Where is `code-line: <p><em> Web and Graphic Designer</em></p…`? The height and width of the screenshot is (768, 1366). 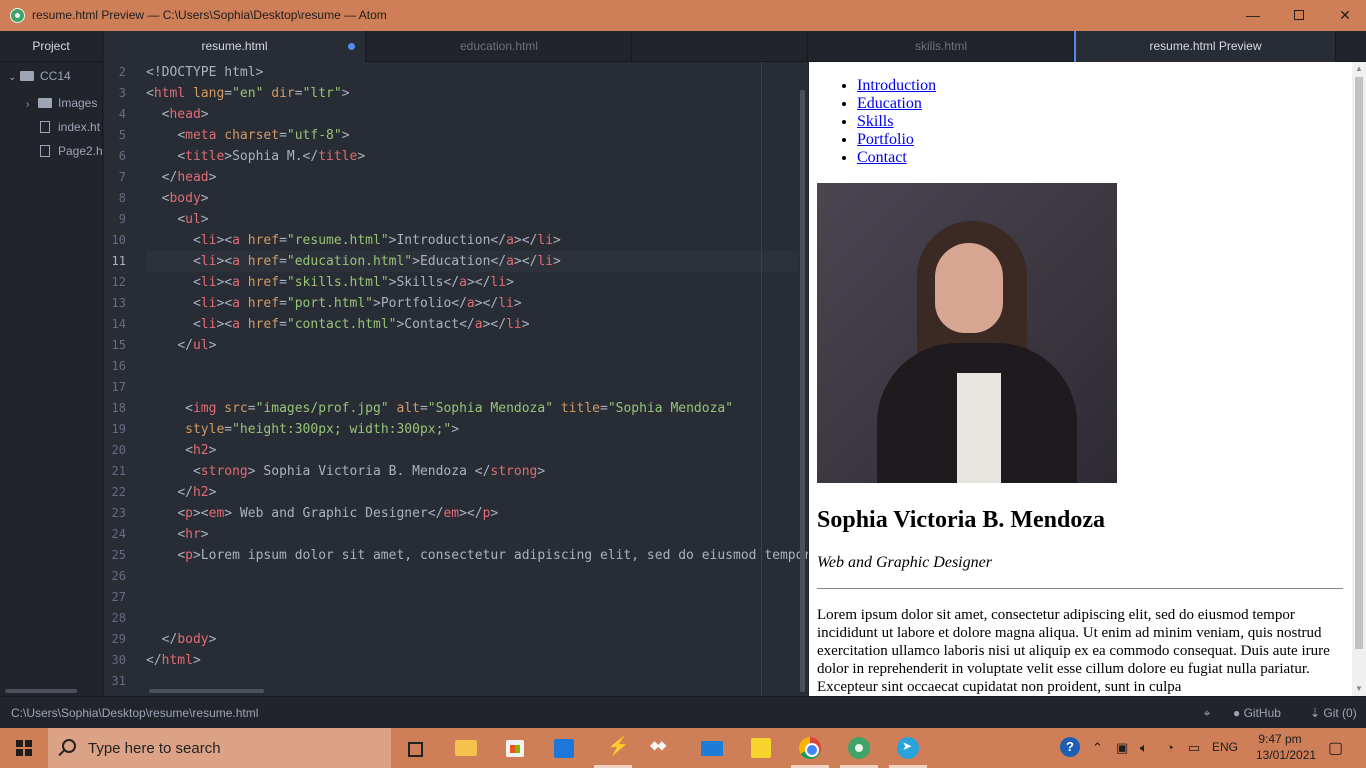 code-line: <p><em> Web and Graphic Designer</em></p… is located at coordinates (338, 513).